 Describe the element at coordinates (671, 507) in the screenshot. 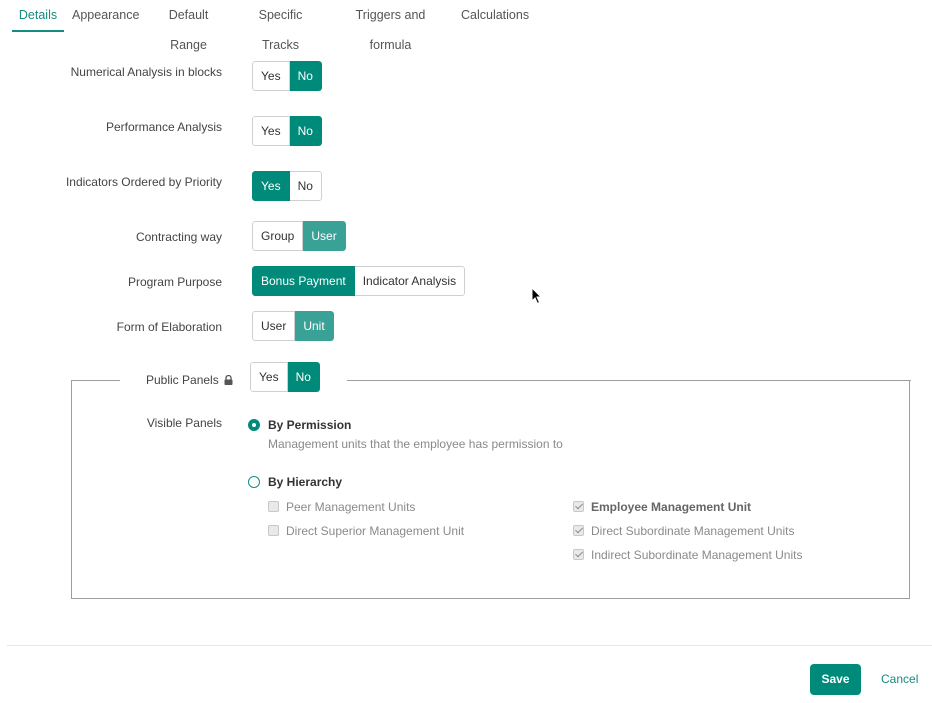

I see `employee-management-unit-label: Employee Management Unit` at that location.